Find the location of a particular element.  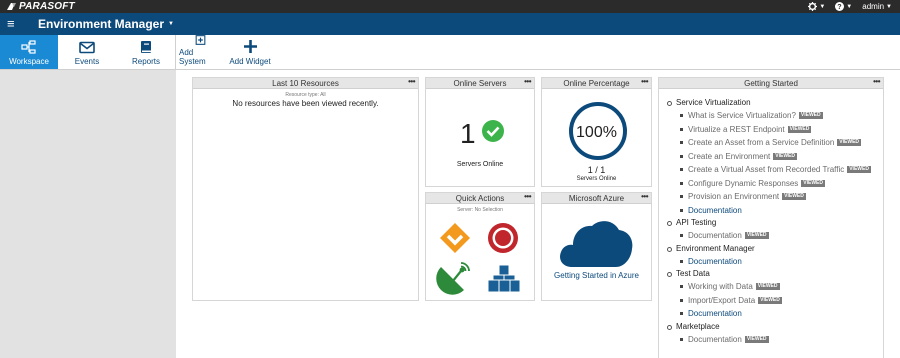

empty-message: No resources have been viewed recently. is located at coordinates (305, 103).